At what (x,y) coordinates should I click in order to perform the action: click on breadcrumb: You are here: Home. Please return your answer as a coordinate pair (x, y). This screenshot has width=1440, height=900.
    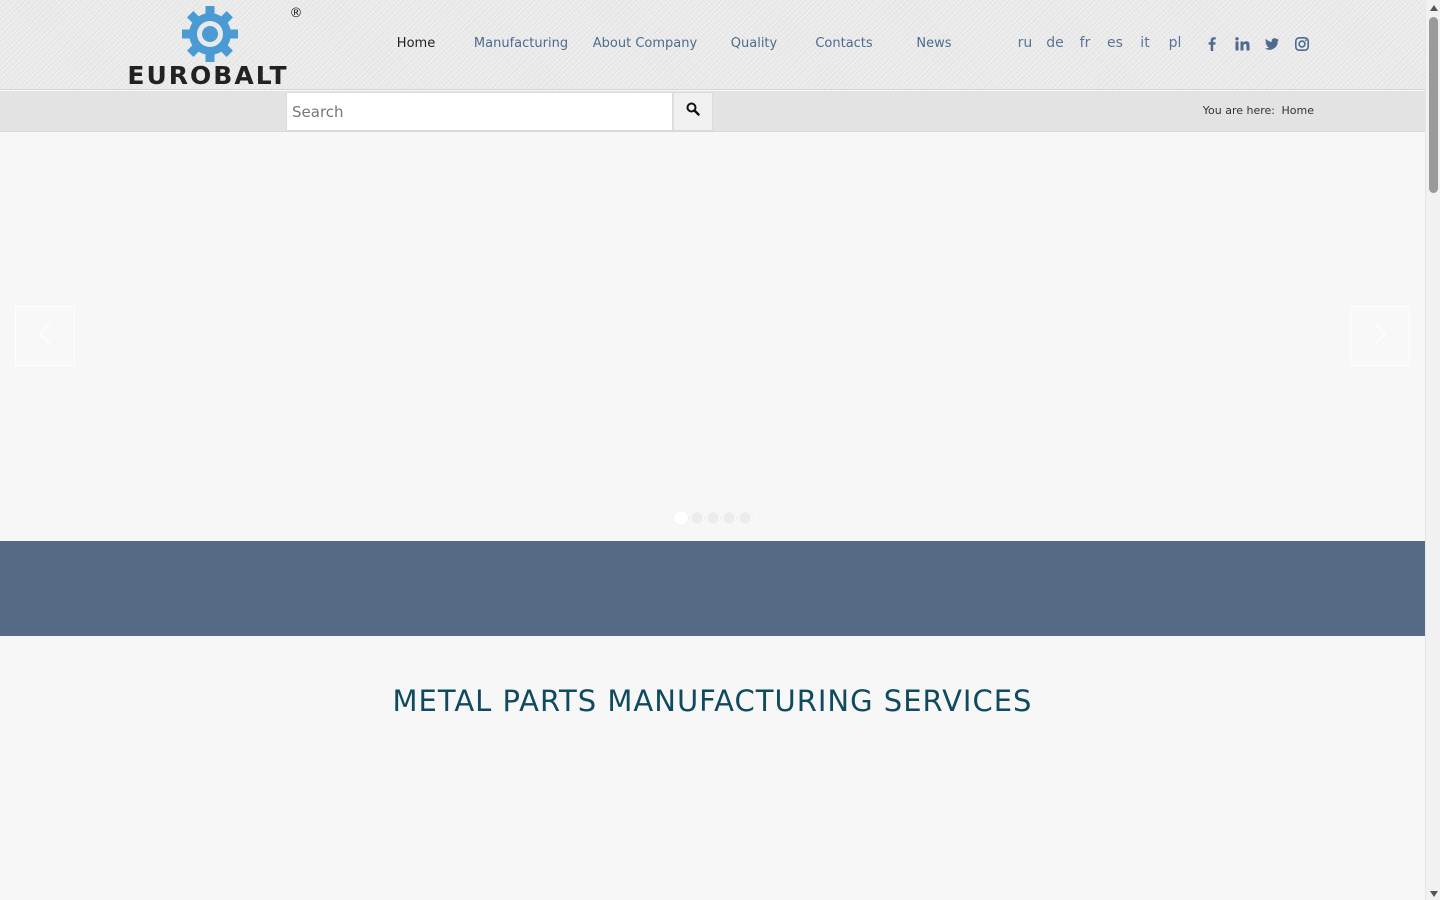
    Looking at the image, I should click on (1258, 110).